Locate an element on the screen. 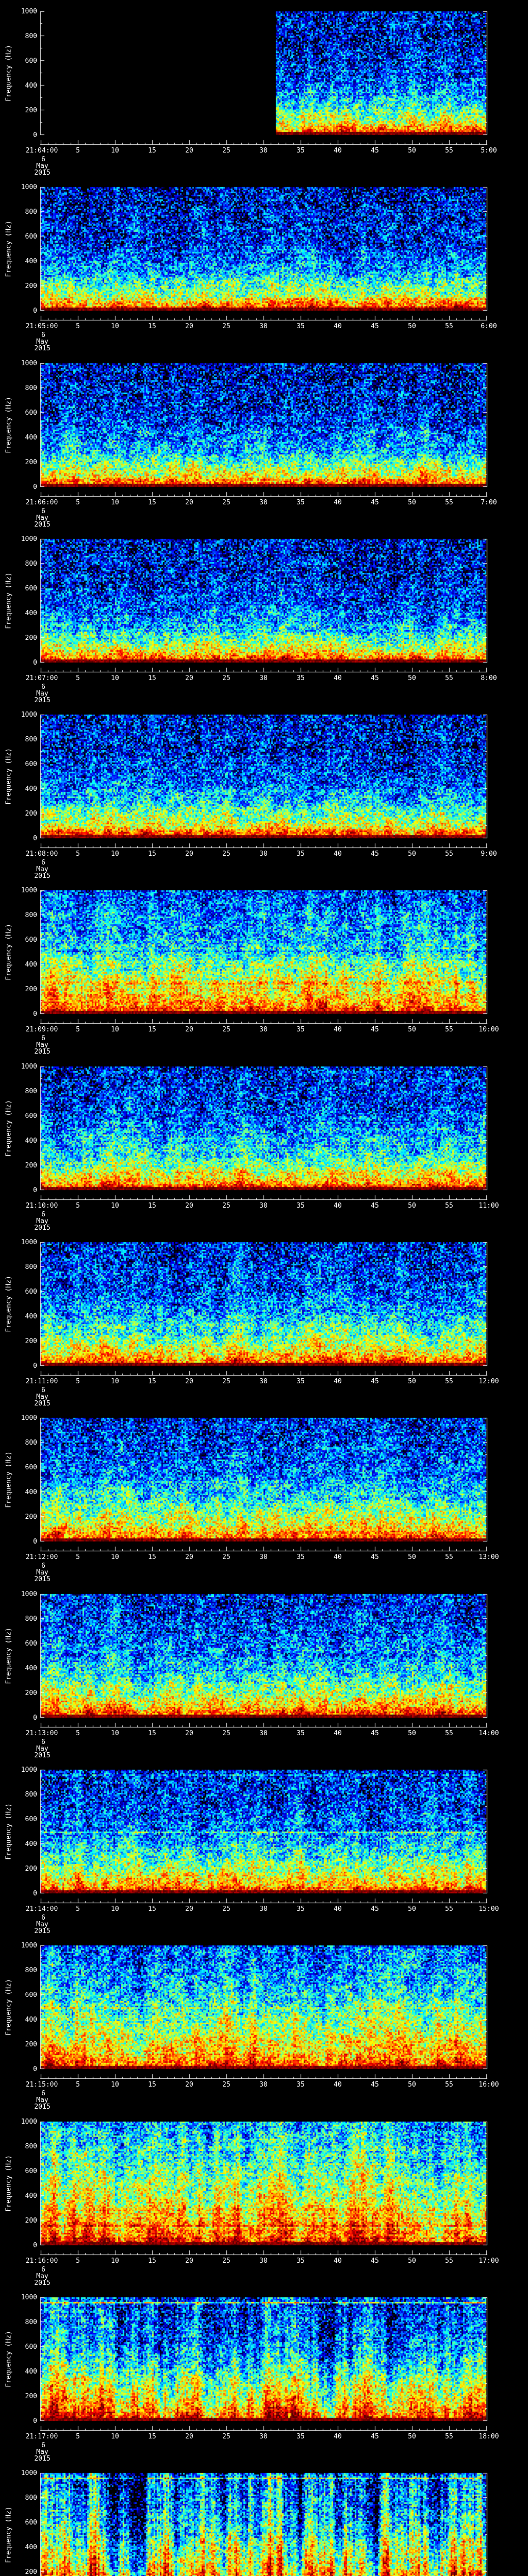 Image resolution: width=528 pixels, height=2576 pixels. x-axis-end-time-label: 14:00 is located at coordinates (488, 1733).